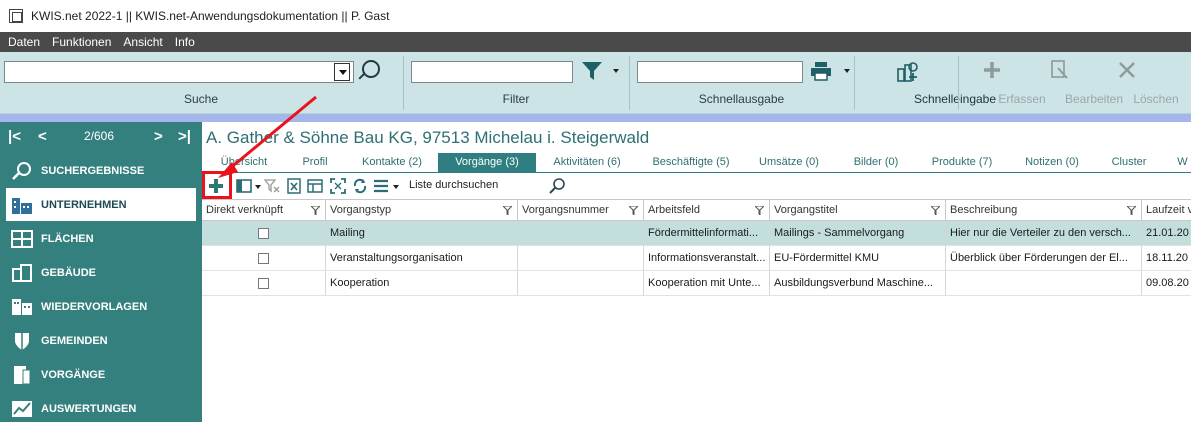 The height and width of the screenshot is (422, 1191). Describe the element at coordinates (179, 72) in the screenshot. I see `search-input` at that location.